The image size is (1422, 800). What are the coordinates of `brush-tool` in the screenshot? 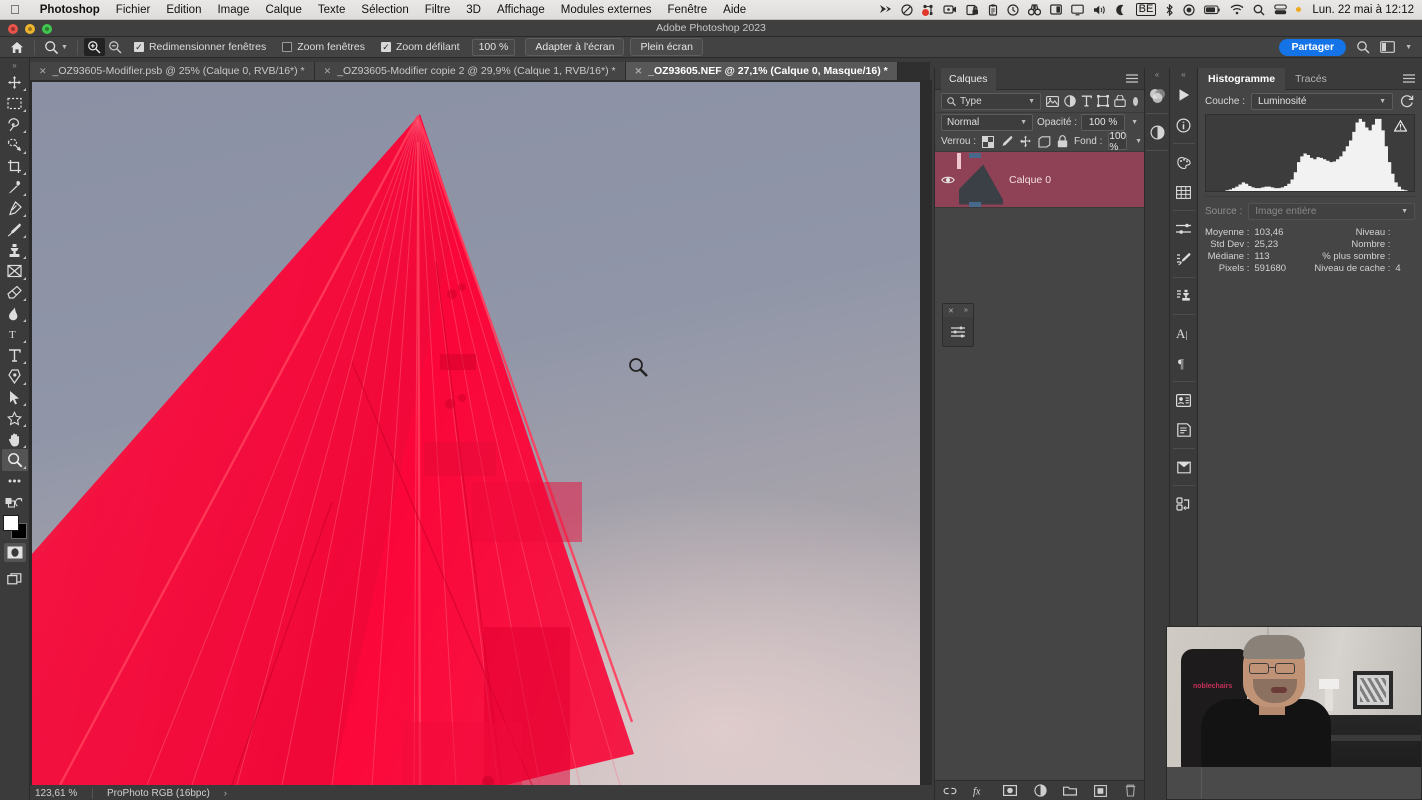 It's located at (15, 229).